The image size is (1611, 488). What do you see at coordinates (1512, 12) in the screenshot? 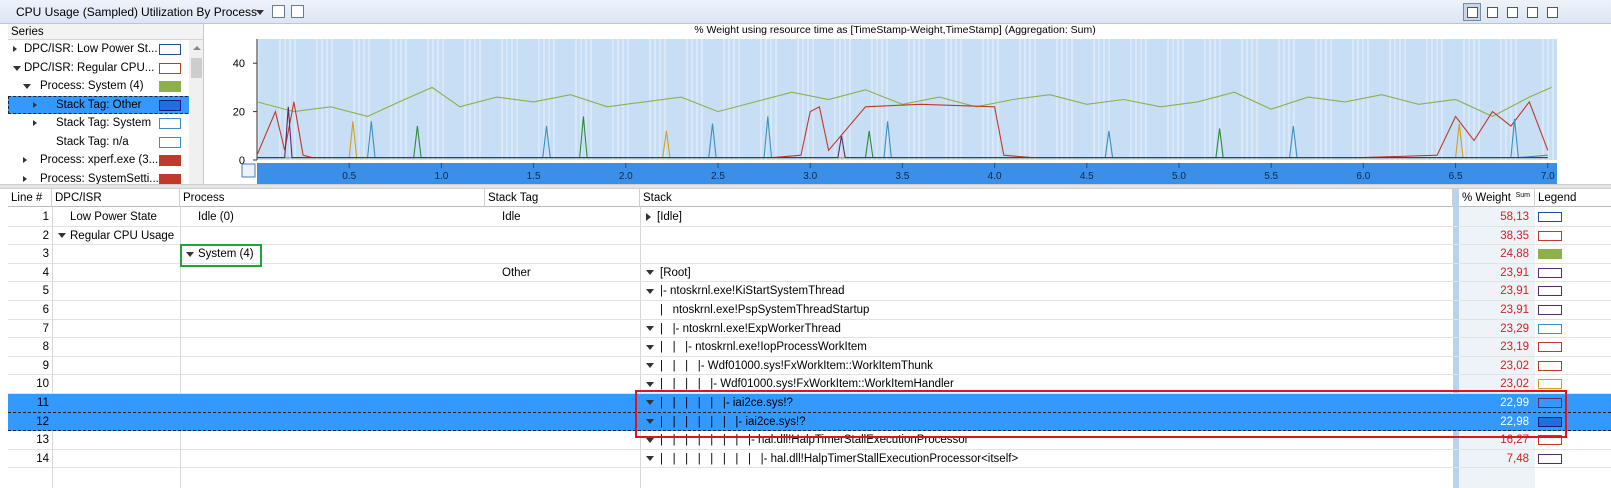
I see `table-only-view-button` at bounding box center [1512, 12].